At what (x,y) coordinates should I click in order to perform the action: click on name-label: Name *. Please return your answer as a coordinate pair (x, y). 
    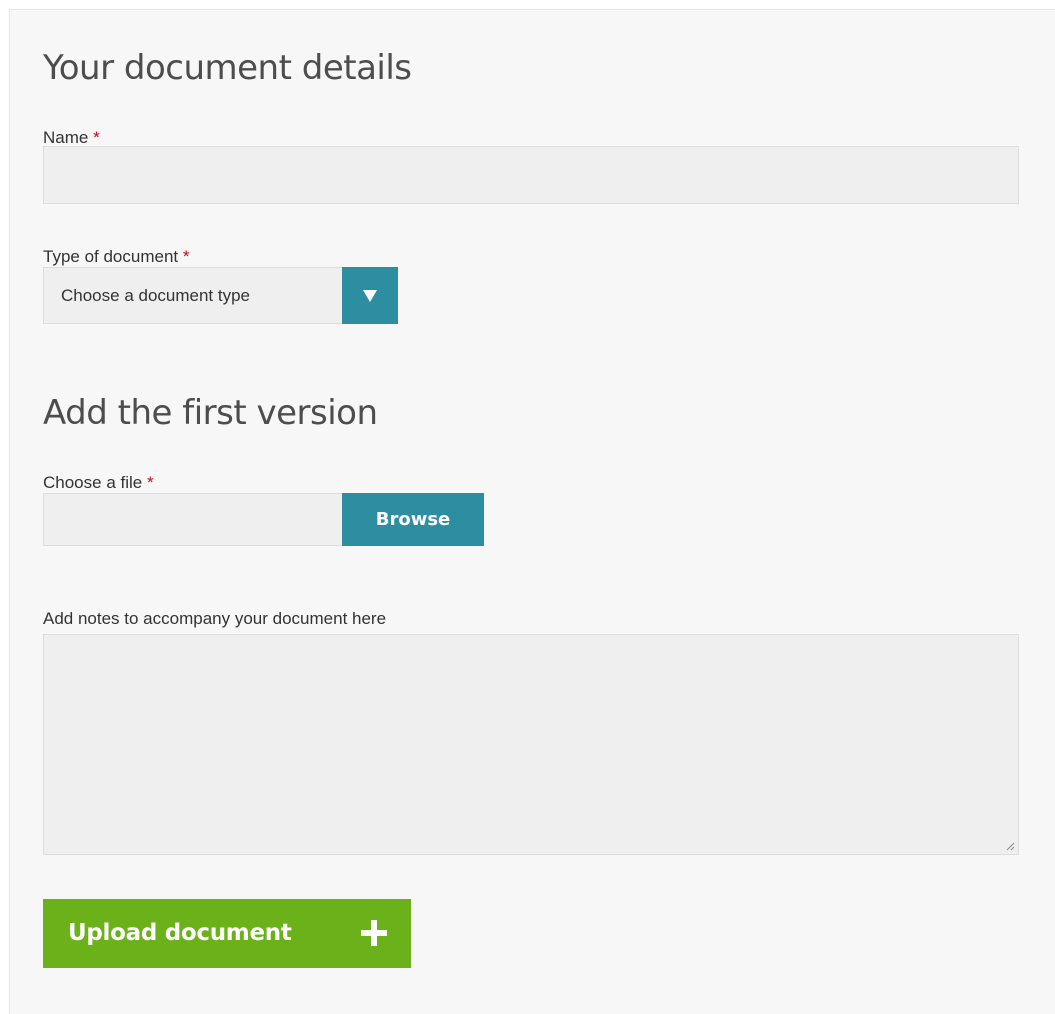
    Looking at the image, I should click on (71, 138).